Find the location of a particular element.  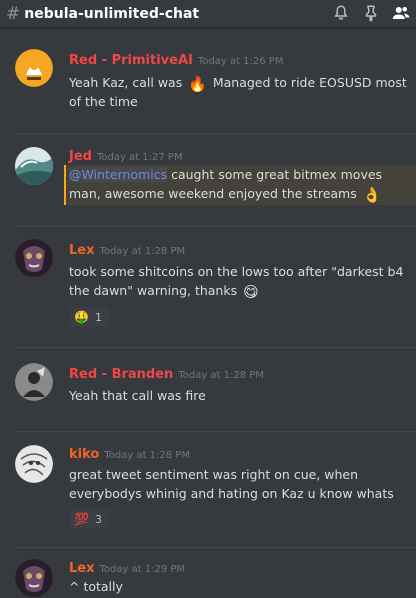

avatar-primitive-icon is located at coordinates (34, 68).